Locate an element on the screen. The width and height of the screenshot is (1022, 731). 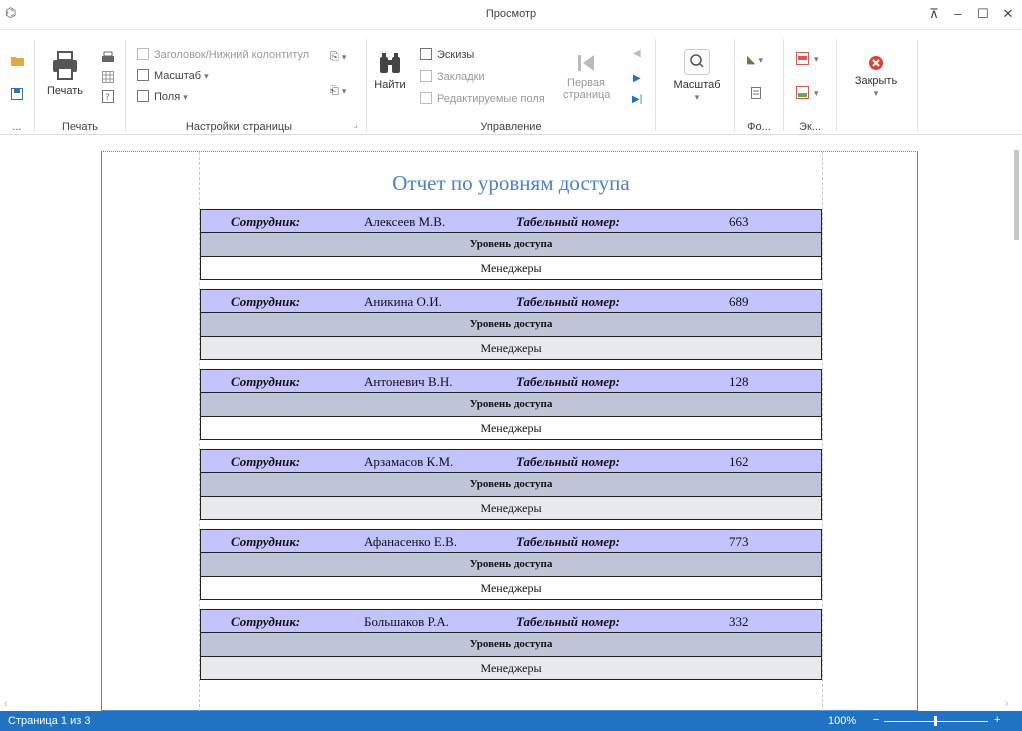
zoom-button: Масштаб ▾ is located at coordinates (697, 76).